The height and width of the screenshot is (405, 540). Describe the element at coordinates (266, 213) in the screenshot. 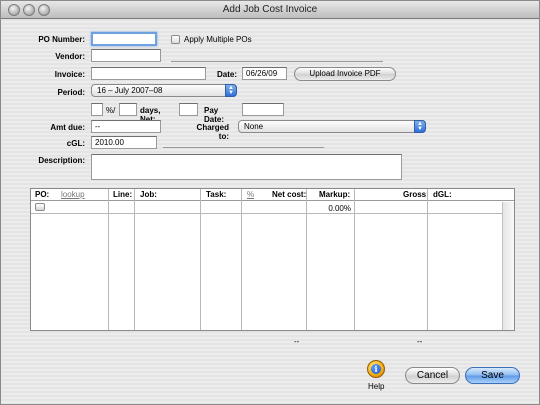

I see `table-row-divider` at that location.